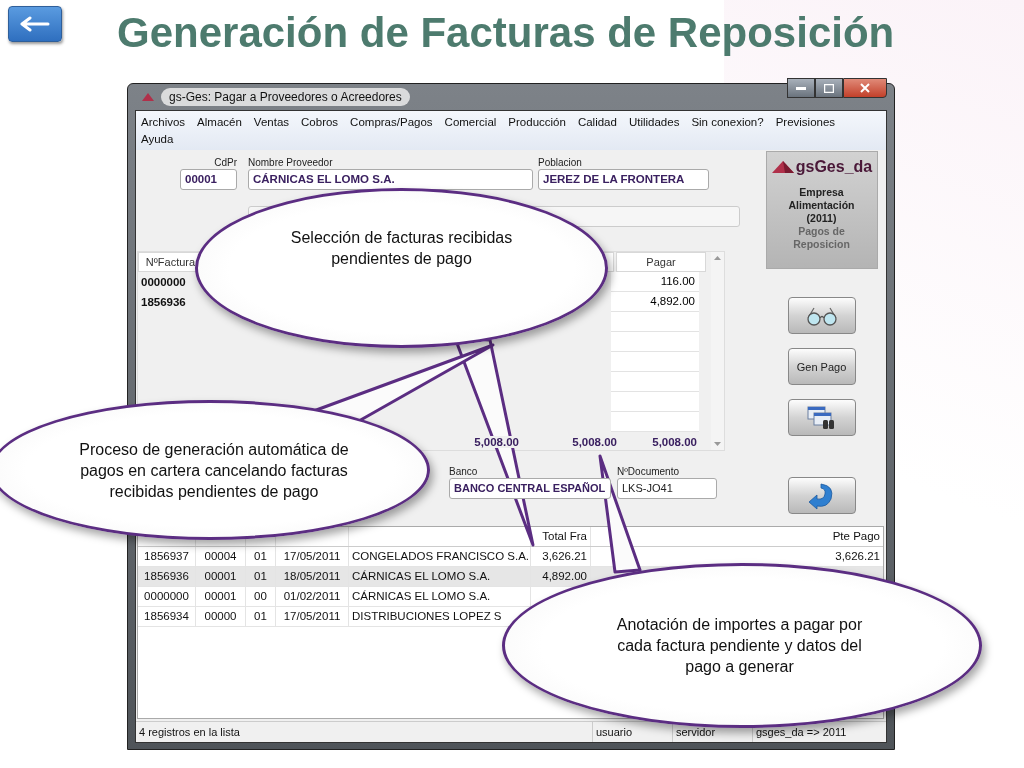 Image resolution: width=1024 pixels, height=768 pixels. What do you see at coordinates (166, 556) in the screenshot?
I see `table-cell: 1856937` at bounding box center [166, 556].